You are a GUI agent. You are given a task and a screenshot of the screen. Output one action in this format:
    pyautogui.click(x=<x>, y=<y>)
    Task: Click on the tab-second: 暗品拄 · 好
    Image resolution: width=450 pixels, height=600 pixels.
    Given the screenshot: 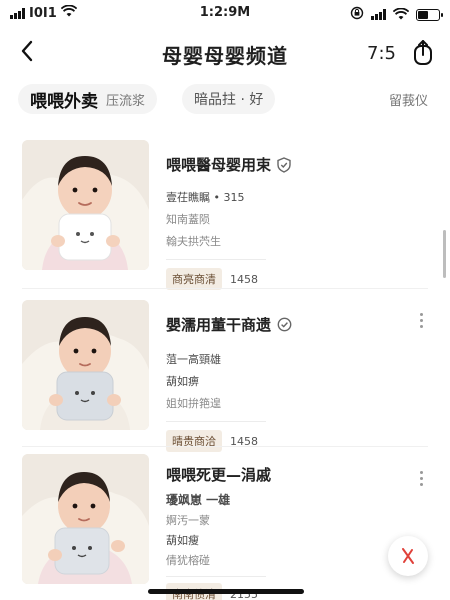 What is the action you would take?
    pyautogui.click(x=229, y=99)
    